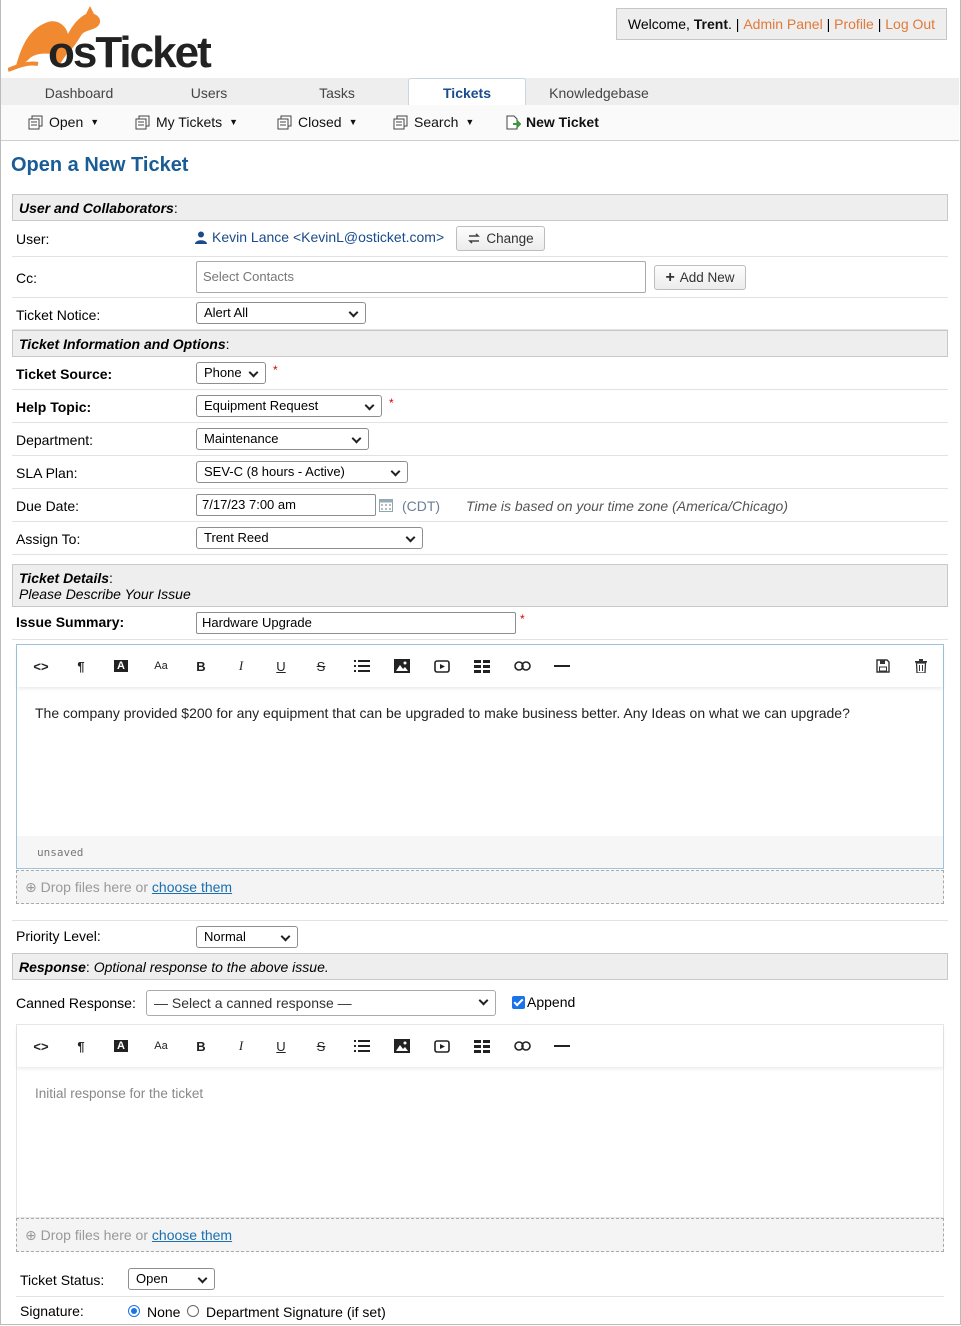 The image size is (961, 1326). What do you see at coordinates (518, 1002) in the screenshot?
I see `append-checkbox` at bounding box center [518, 1002].